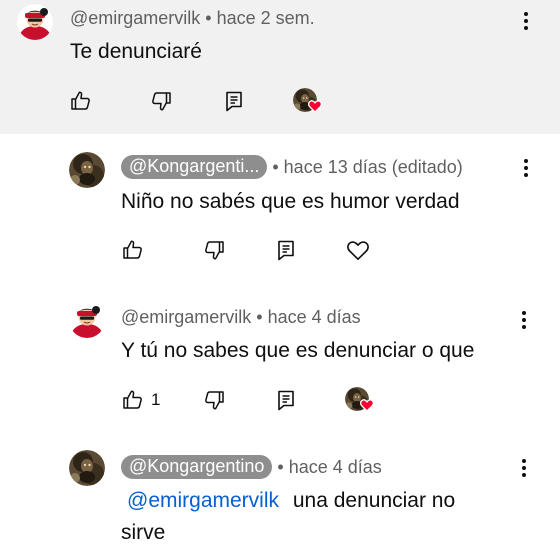 The width and height of the screenshot is (560, 560). I want to click on comment-meta: @emirgamervilk • hace 2 sem., so click(192, 18).